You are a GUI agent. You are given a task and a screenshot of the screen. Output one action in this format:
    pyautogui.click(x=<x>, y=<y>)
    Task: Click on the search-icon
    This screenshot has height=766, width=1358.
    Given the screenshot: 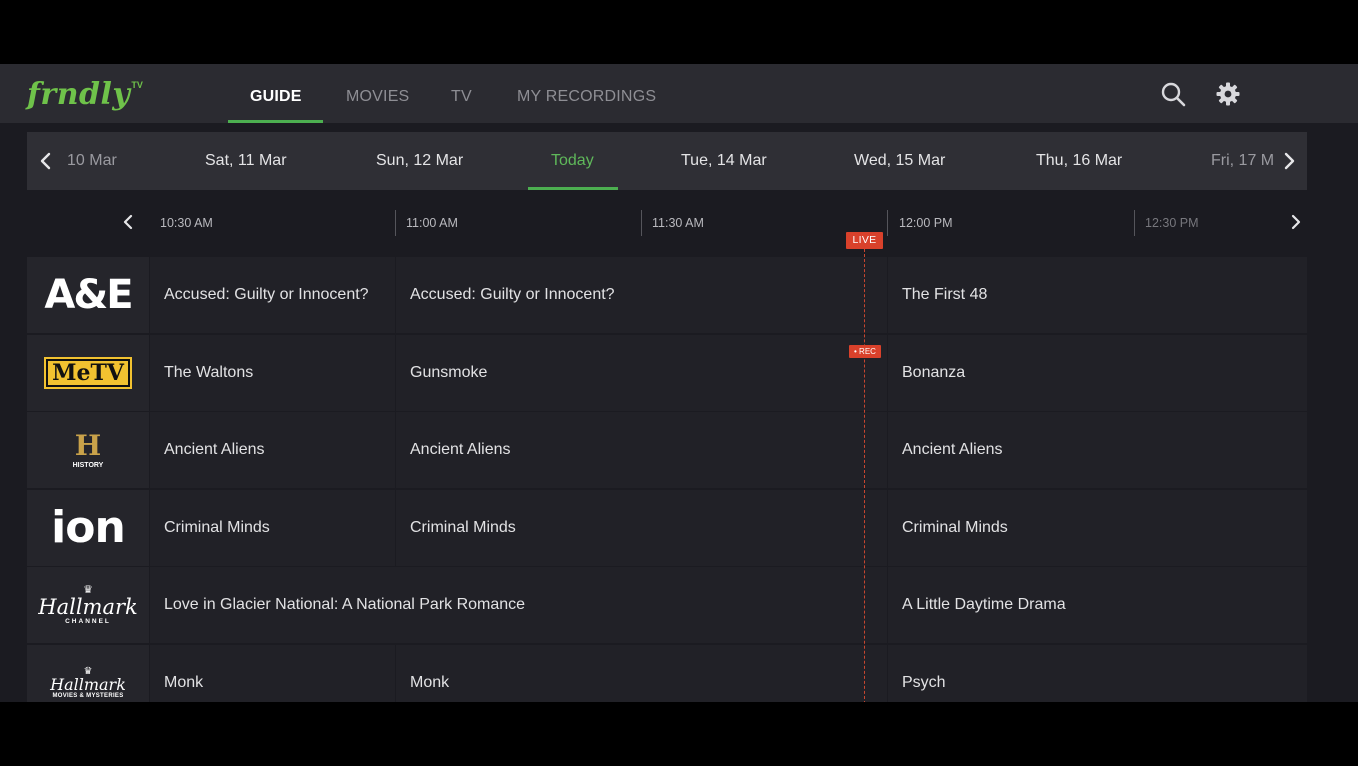 What is the action you would take?
    pyautogui.click(x=1173, y=94)
    